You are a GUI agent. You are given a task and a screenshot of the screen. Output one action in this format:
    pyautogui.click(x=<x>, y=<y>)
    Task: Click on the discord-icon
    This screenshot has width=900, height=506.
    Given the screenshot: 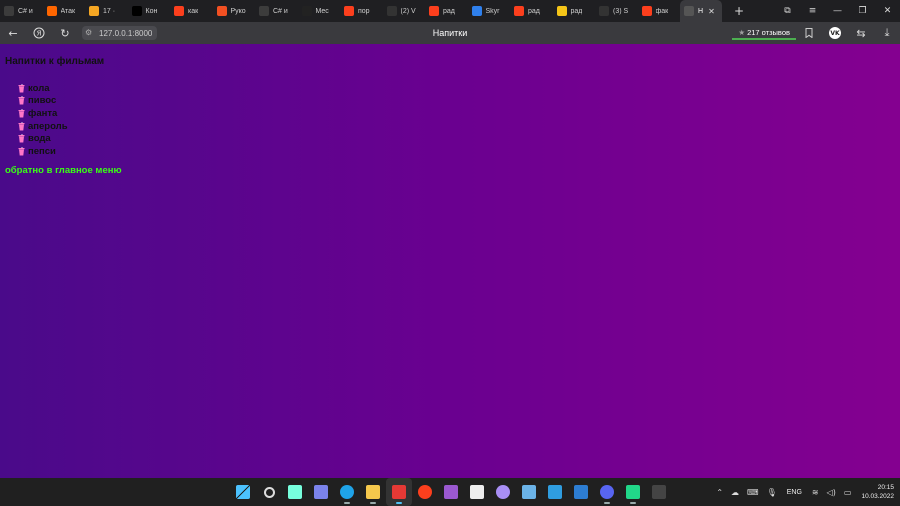 What is the action you would take?
    pyautogui.click(x=607, y=492)
    